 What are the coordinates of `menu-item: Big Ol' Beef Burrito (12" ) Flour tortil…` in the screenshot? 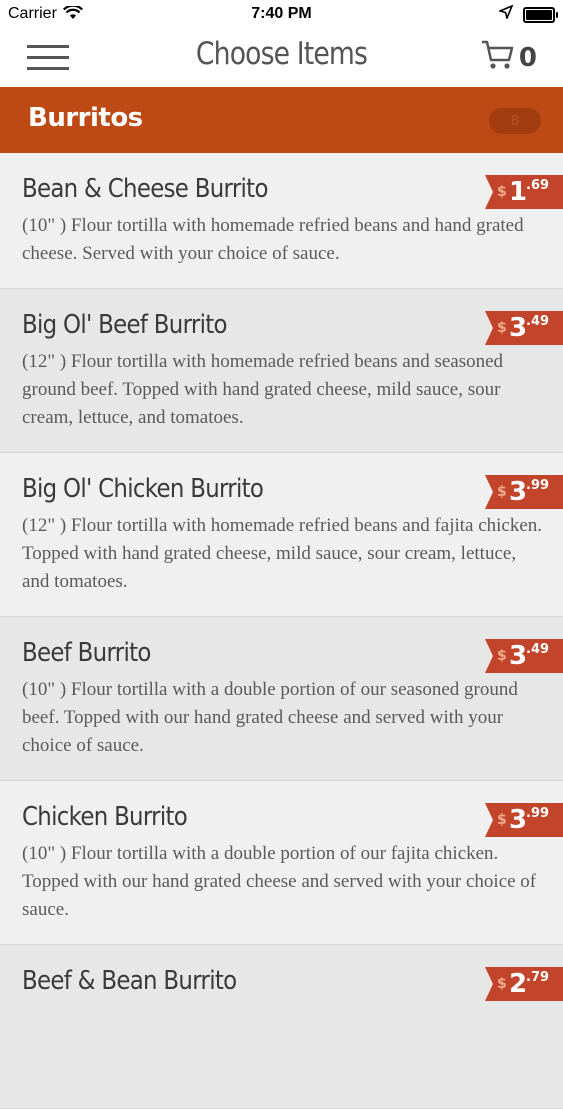 It's located at (281, 371).